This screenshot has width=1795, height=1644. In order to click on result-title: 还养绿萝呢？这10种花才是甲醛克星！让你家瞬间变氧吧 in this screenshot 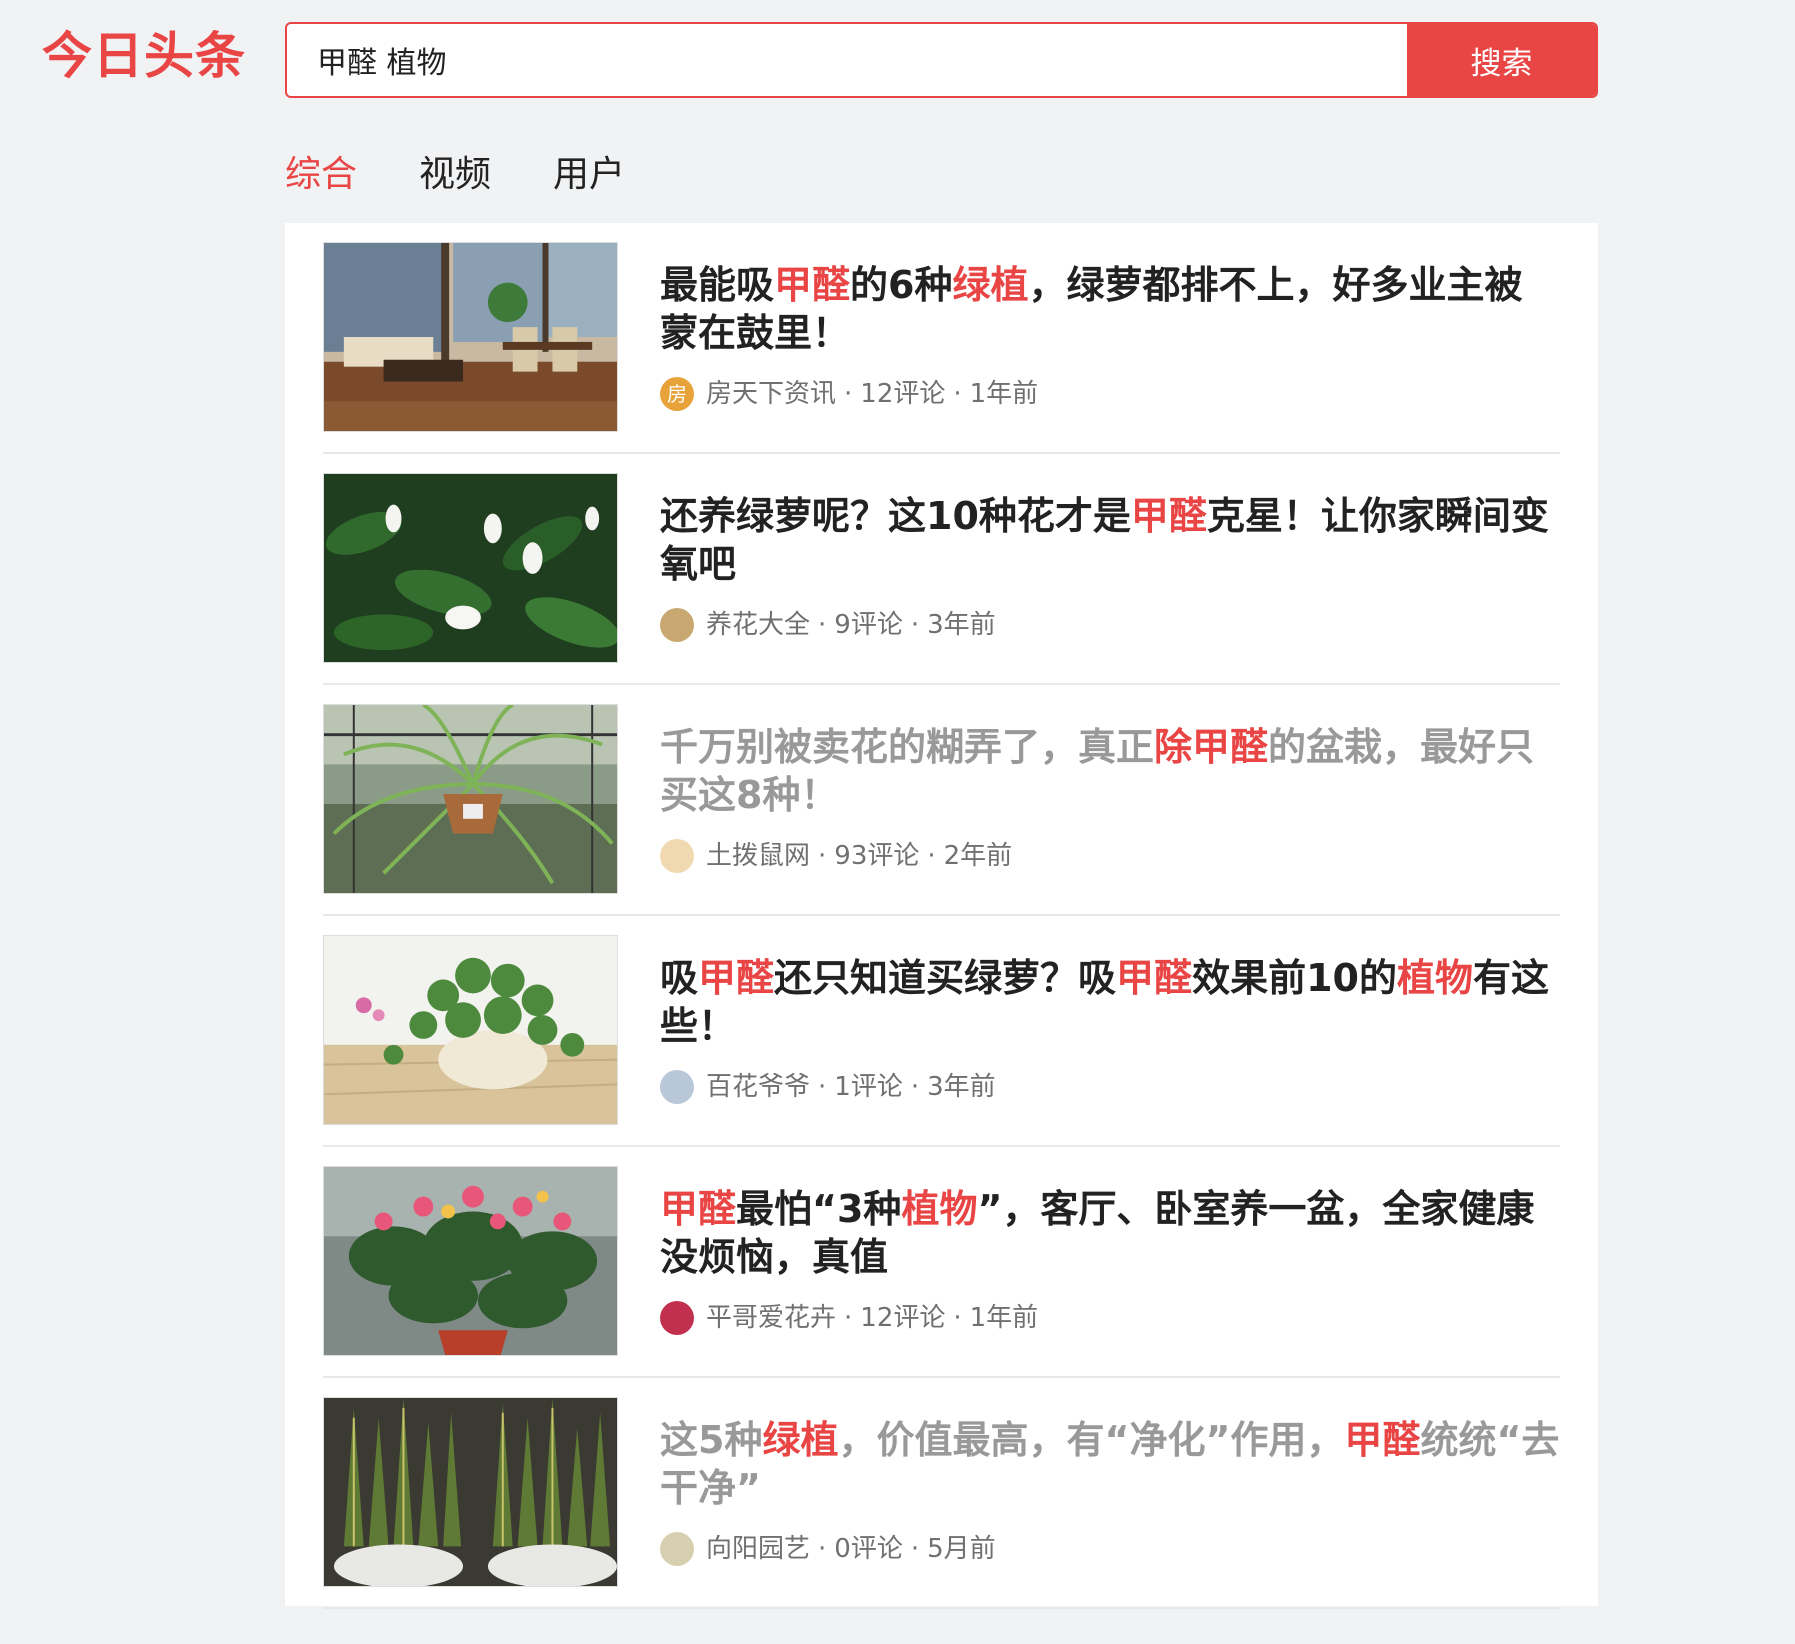, I will do `click(1110, 540)`.